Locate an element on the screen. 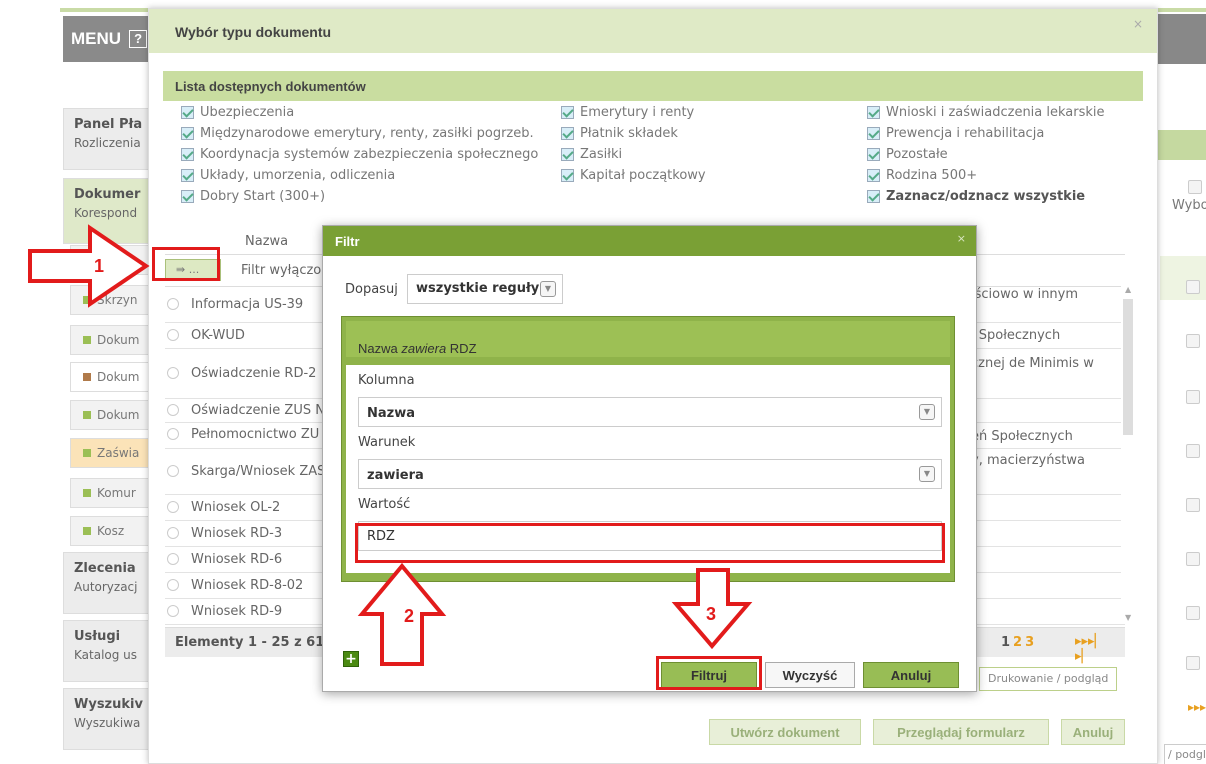  help-icon: ? is located at coordinates (138, 39).